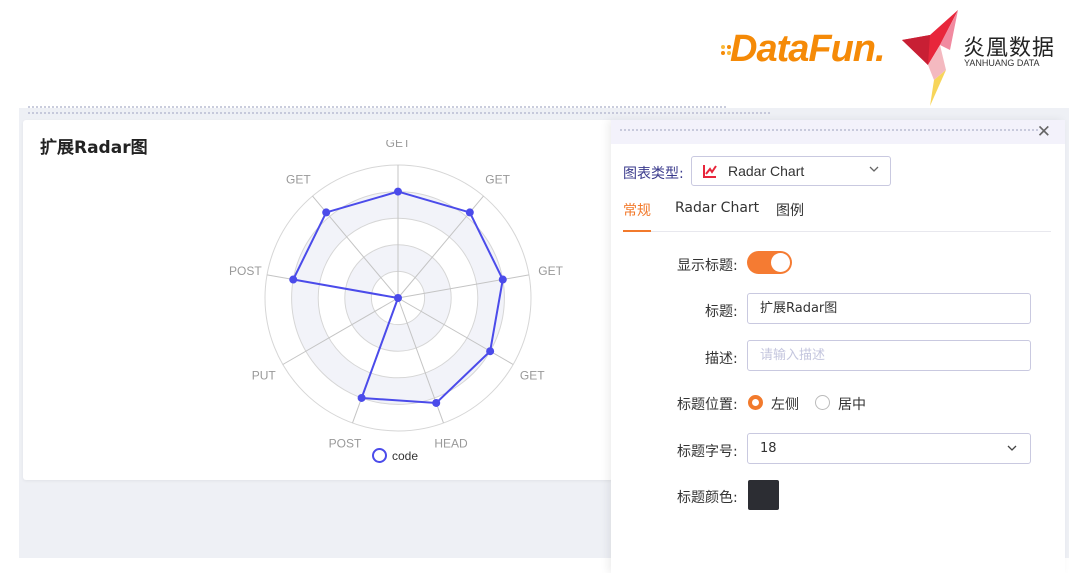  Describe the element at coordinates (707, 266) in the screenshot. I see `show-title-label: 显示标题:` at that location.